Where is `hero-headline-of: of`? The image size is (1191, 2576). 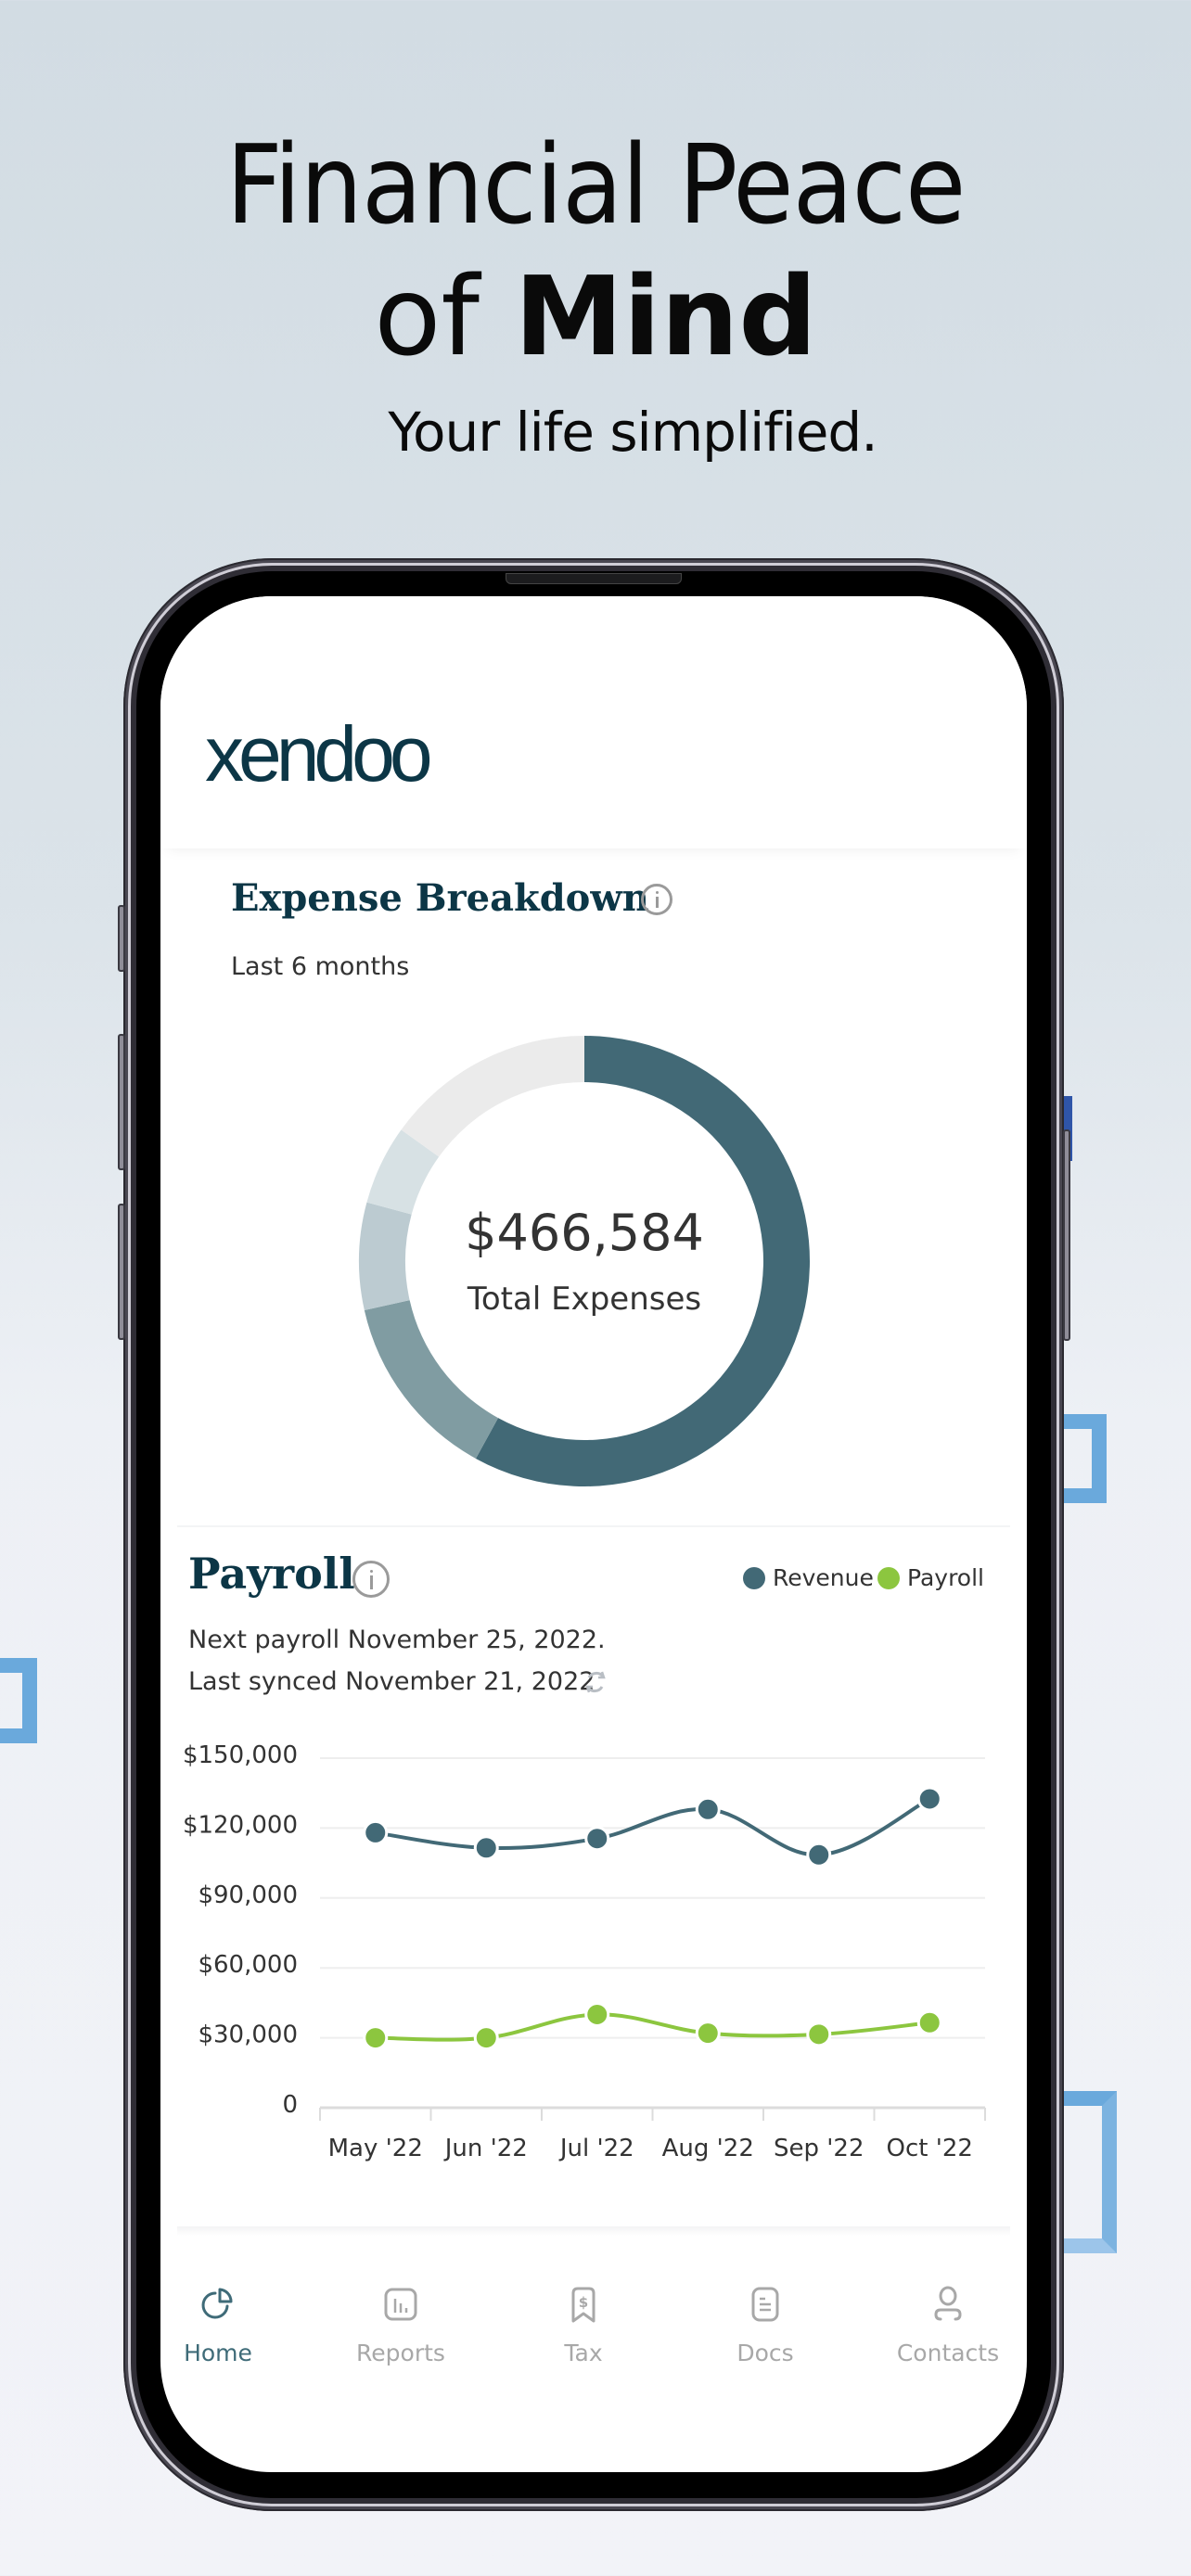 hero-headline-of: of is located at coordinates (427, 316).